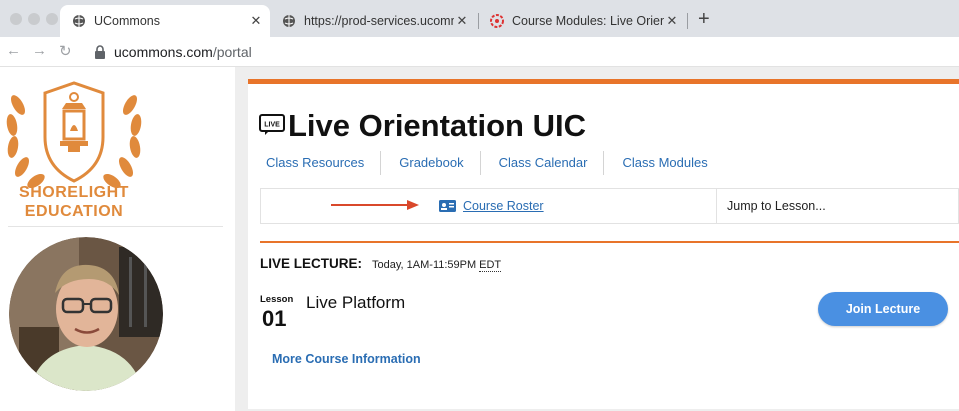 The width and height of the screenshot is (959, 411). I want to click on lesson-number: 01, so click(274, 318).